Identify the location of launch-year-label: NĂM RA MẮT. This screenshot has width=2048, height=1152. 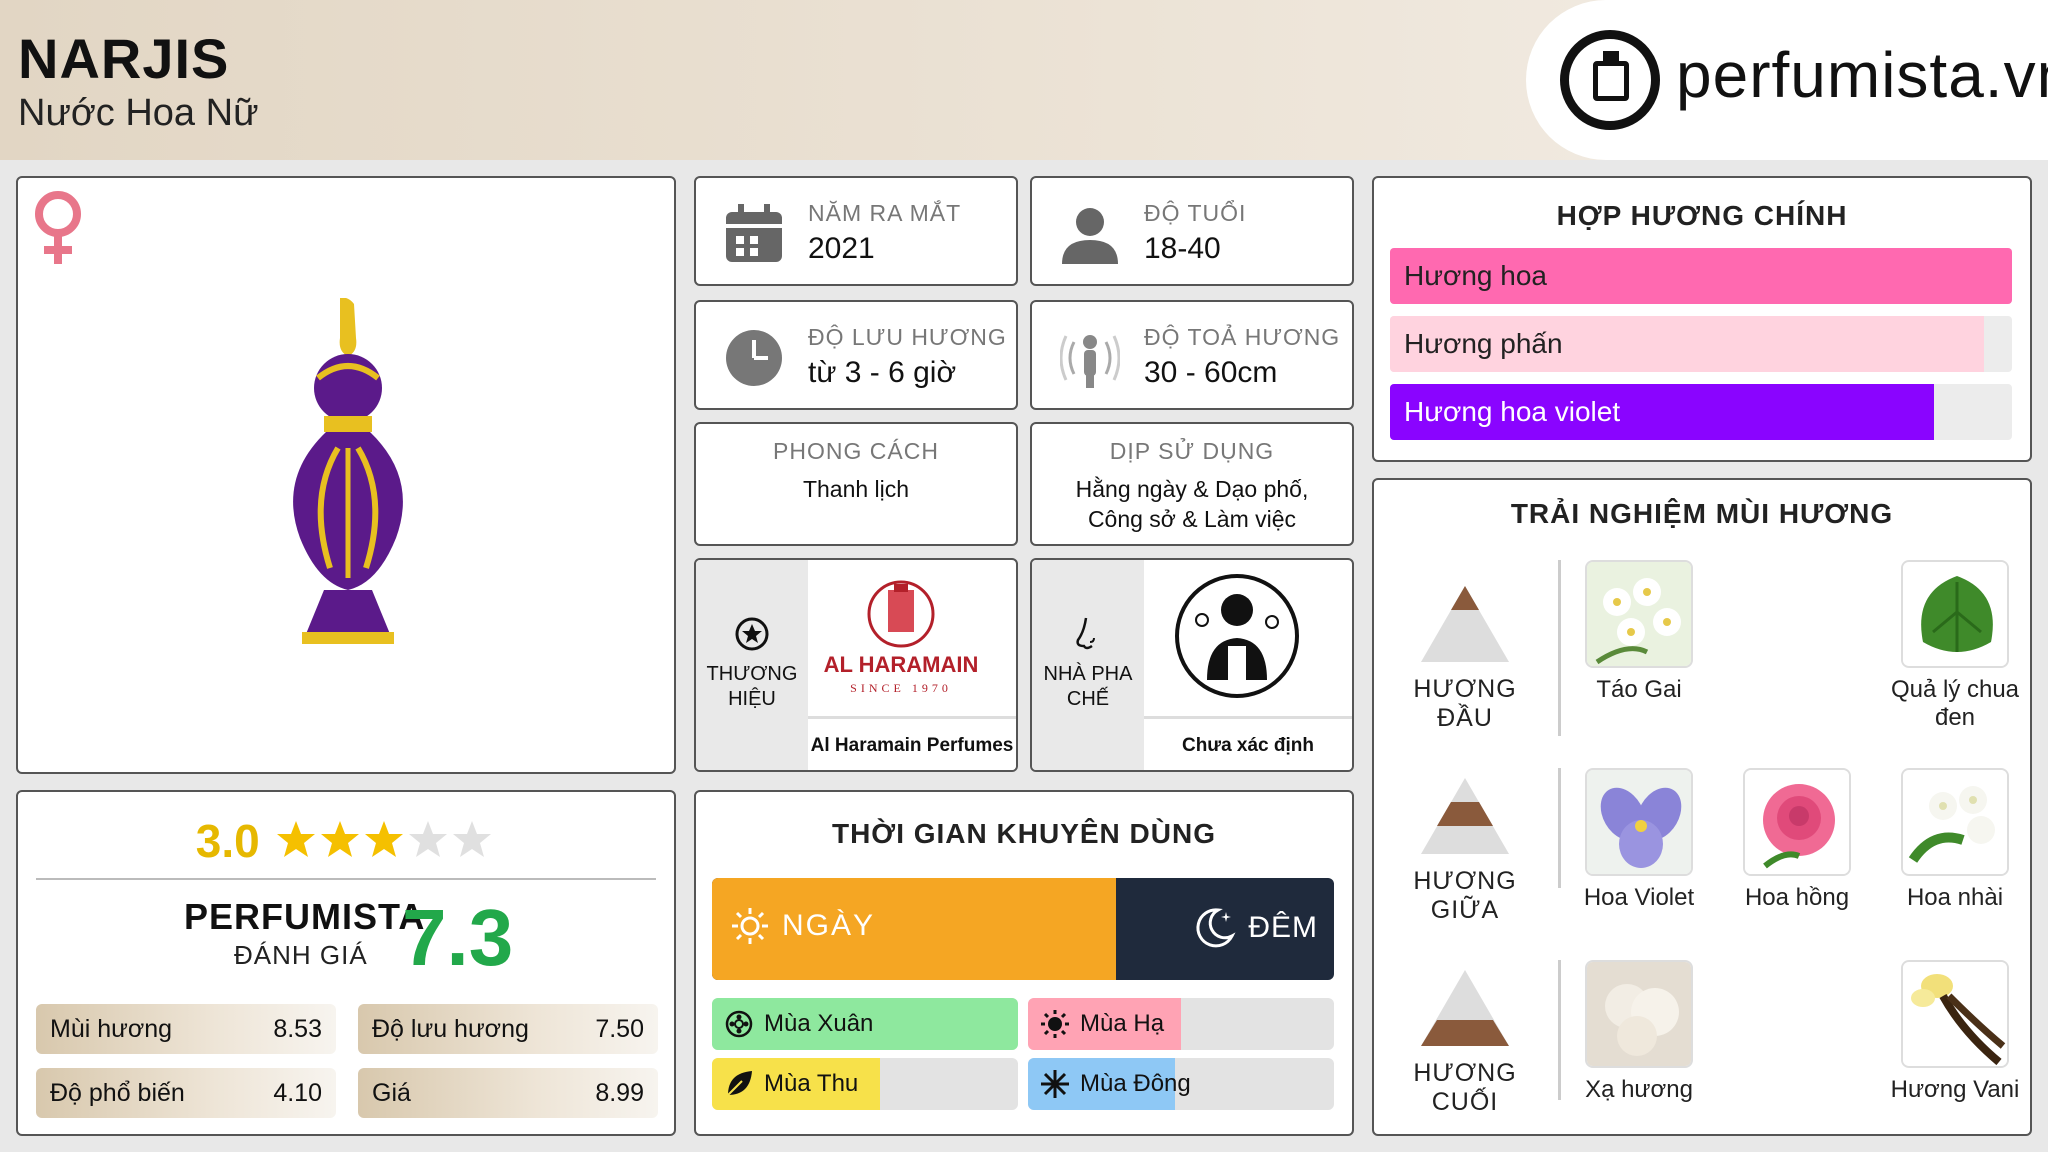
(885, 213).